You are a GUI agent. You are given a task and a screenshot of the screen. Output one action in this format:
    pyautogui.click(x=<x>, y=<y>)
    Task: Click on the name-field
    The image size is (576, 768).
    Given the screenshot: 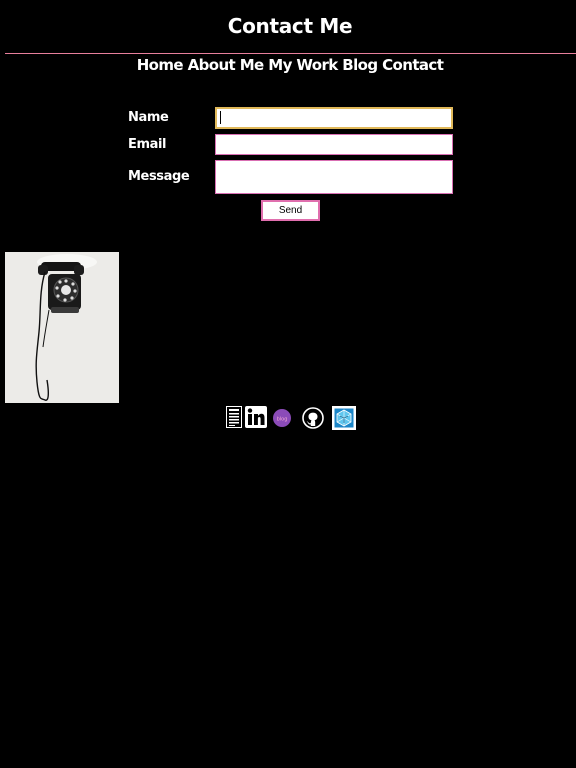 What is the action you would take?
    pyautogui.click(x=334, y=118)
    